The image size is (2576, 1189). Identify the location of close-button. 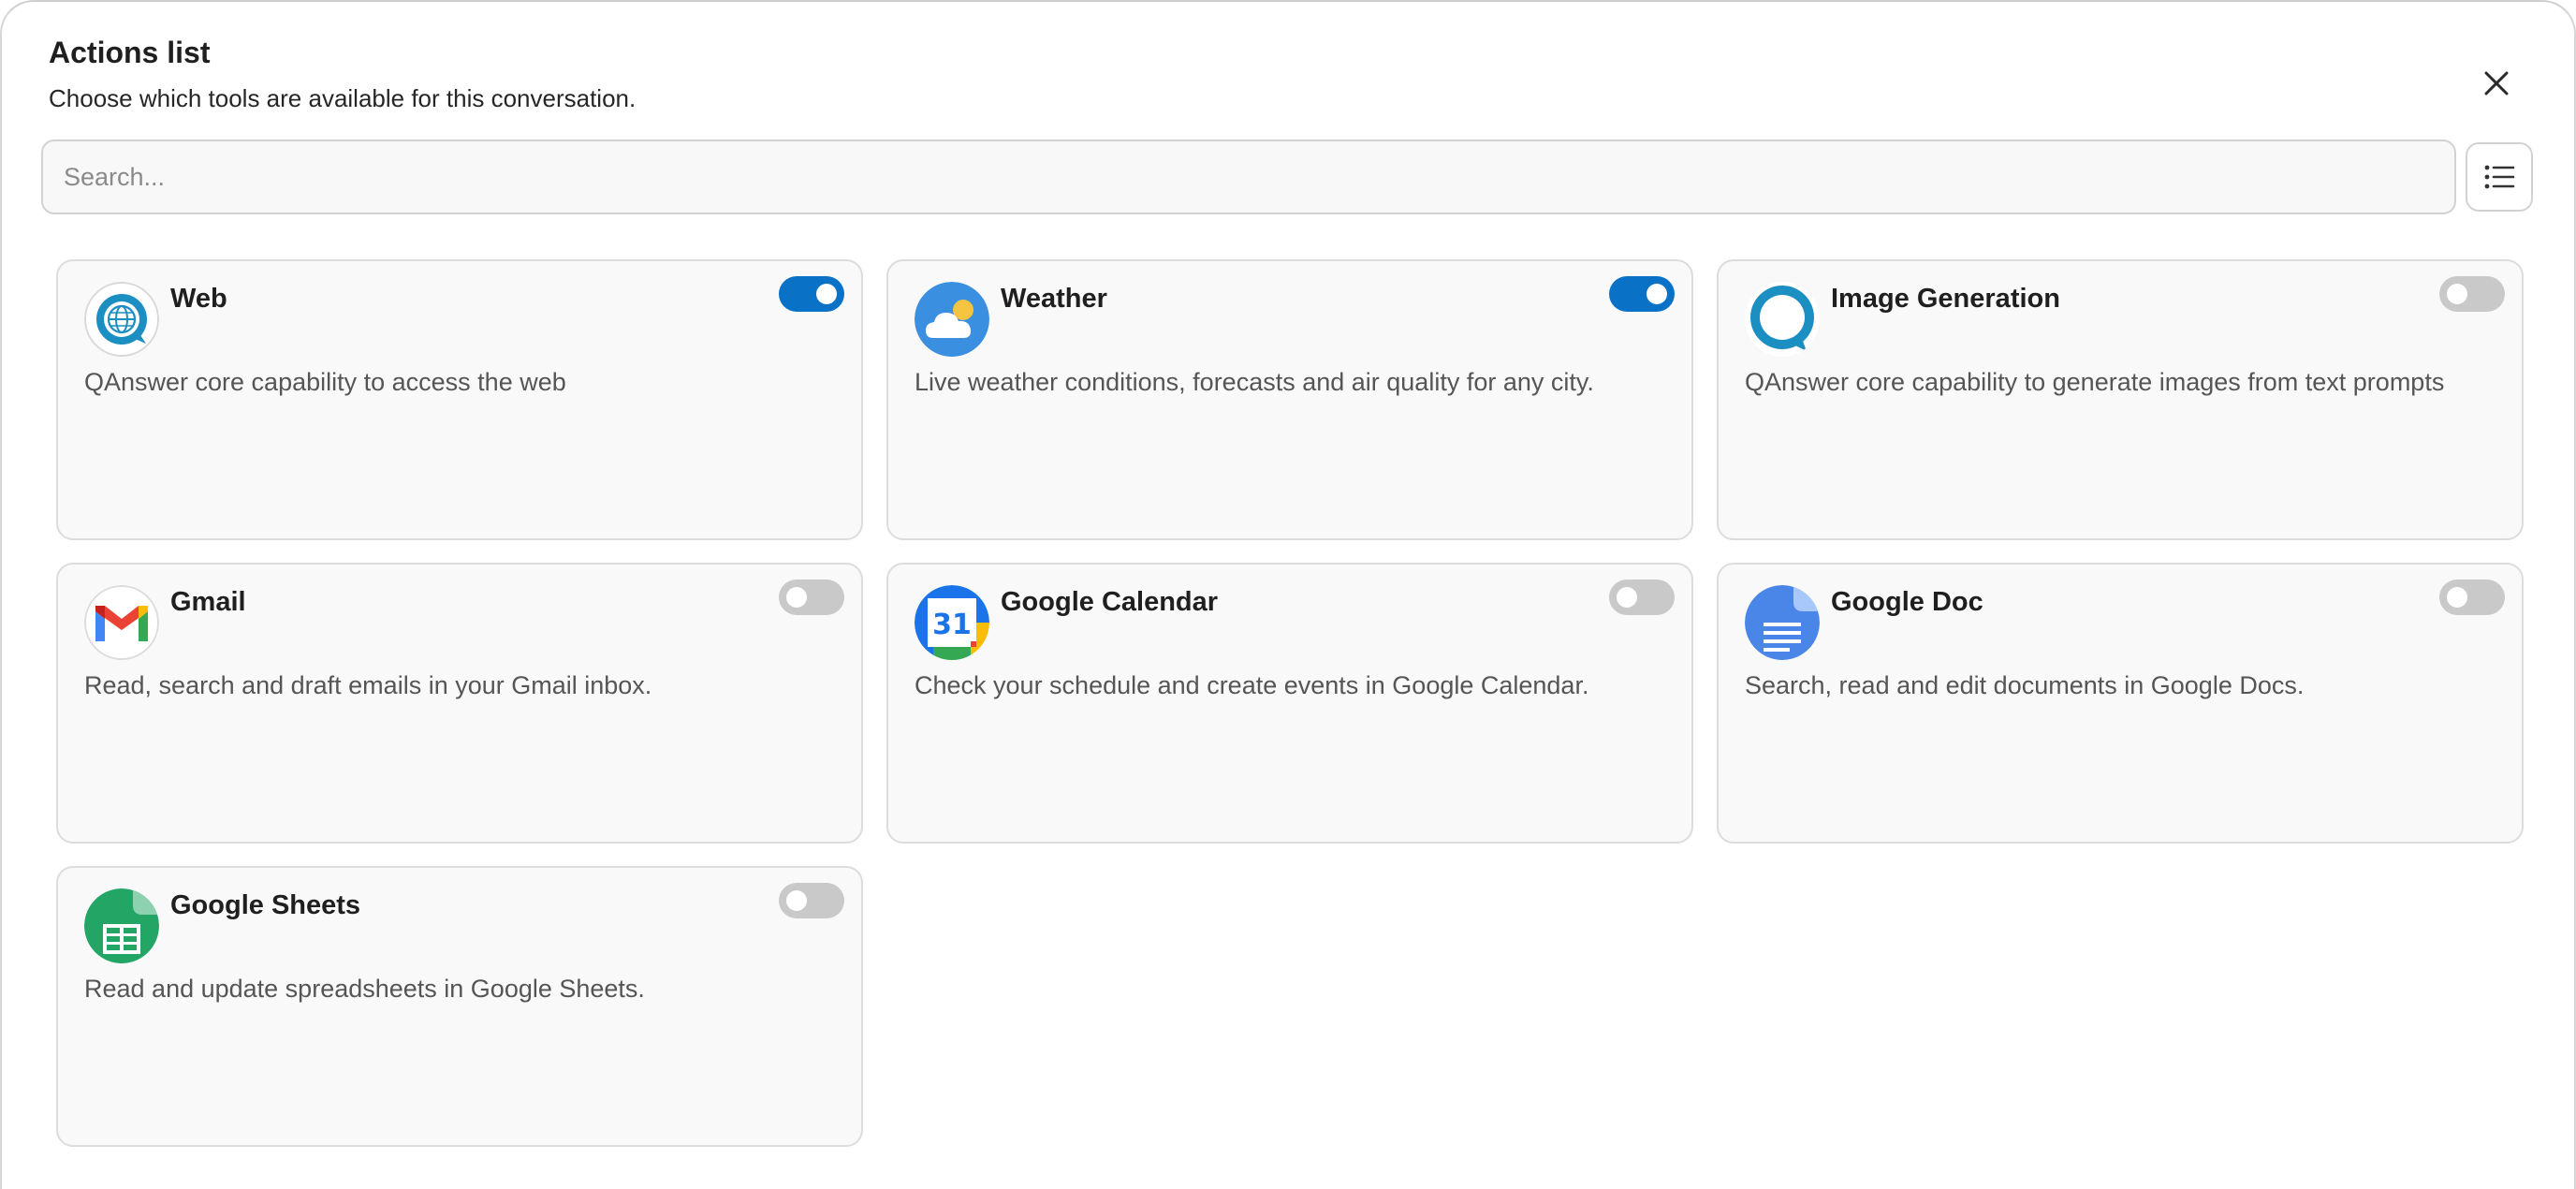
(2496, 83).